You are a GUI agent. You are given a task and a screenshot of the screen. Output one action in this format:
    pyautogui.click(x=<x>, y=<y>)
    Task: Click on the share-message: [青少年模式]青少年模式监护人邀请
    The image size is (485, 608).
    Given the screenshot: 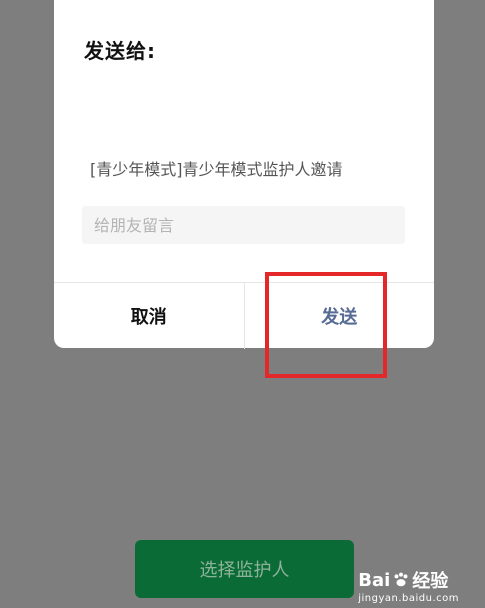 What is the action you would take?
    pyautogui.click(x=216, y=169)
    